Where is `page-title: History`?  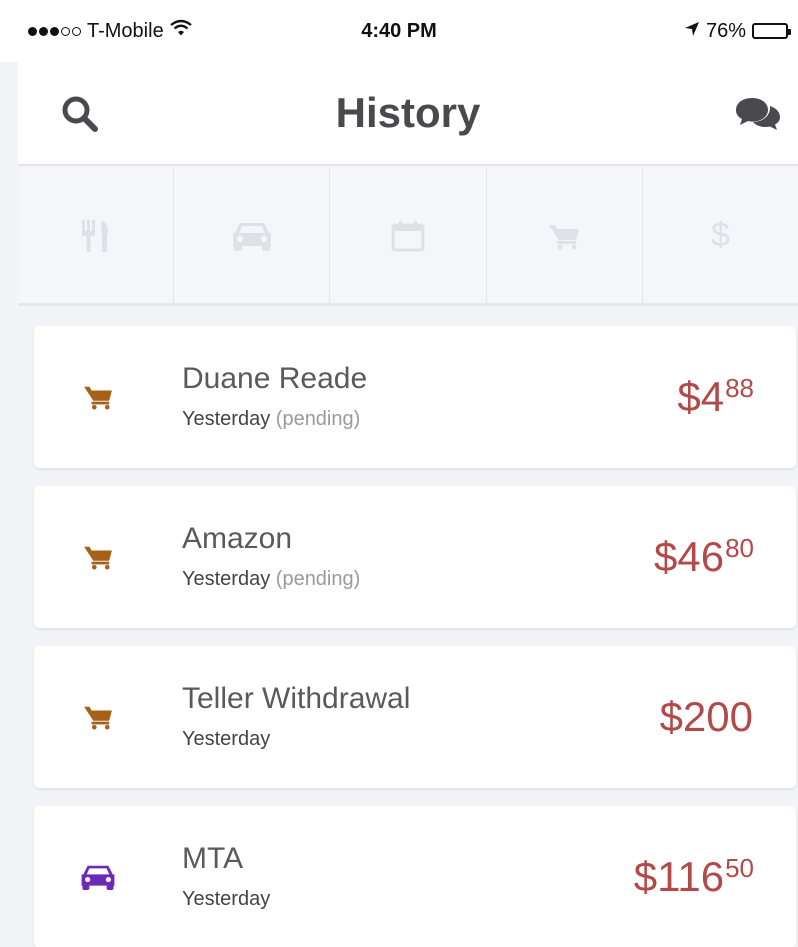
page-title: History is located at coordinates (408, 112).